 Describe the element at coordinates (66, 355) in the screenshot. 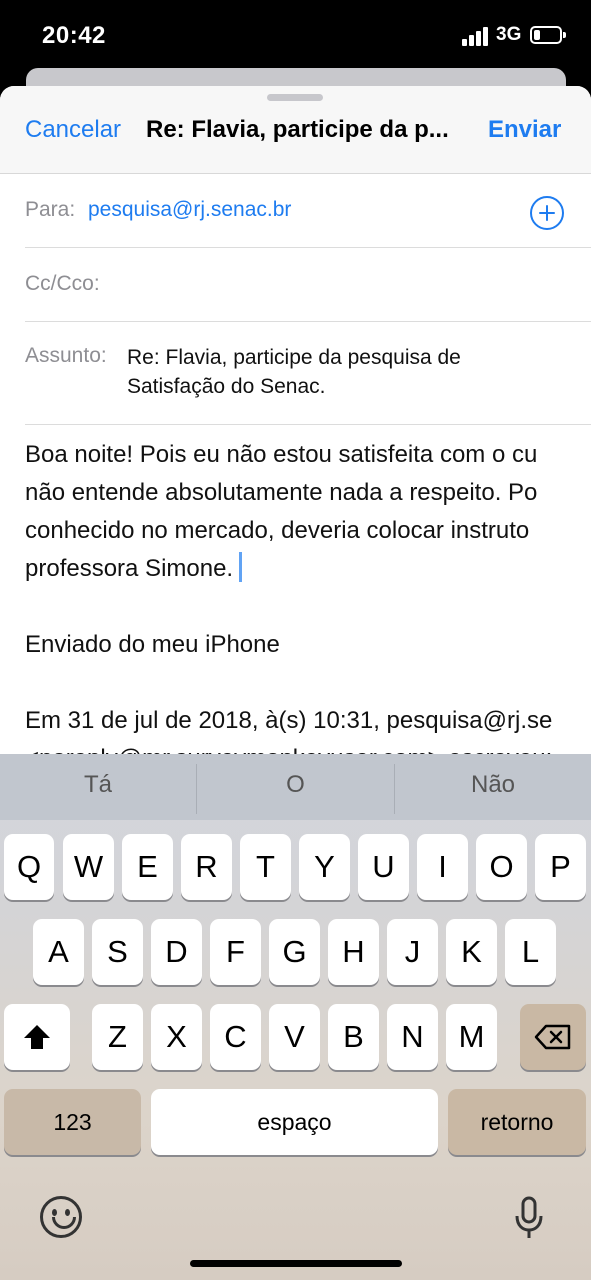

I see `subject-label: Assunto:` at that location.